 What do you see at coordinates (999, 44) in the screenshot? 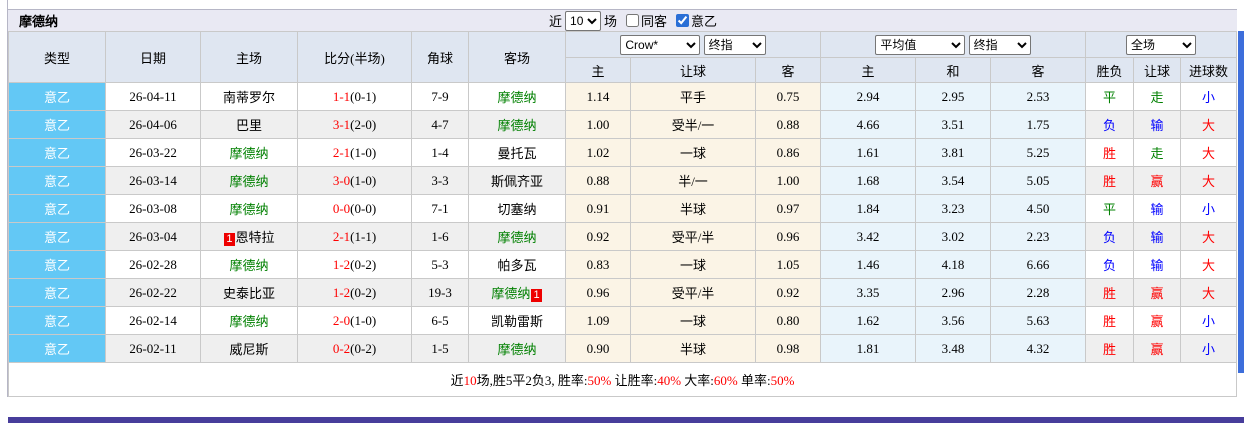
I see `final-odds-select-2: 终指` at bounding box center [999, 44].